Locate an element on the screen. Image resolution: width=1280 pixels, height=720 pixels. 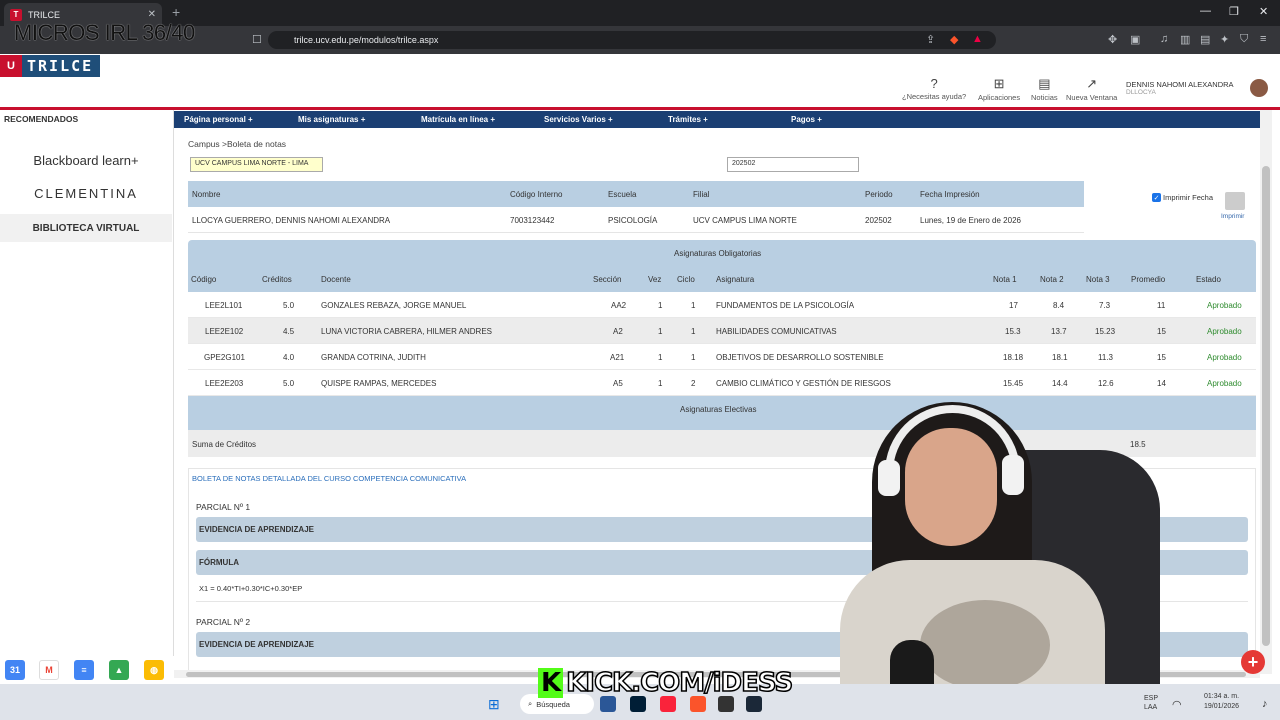
student-name: LLOCYA GUERRERO, DENNIS NAHOMI ALEXANDRA is located at coordinates (291, 220).